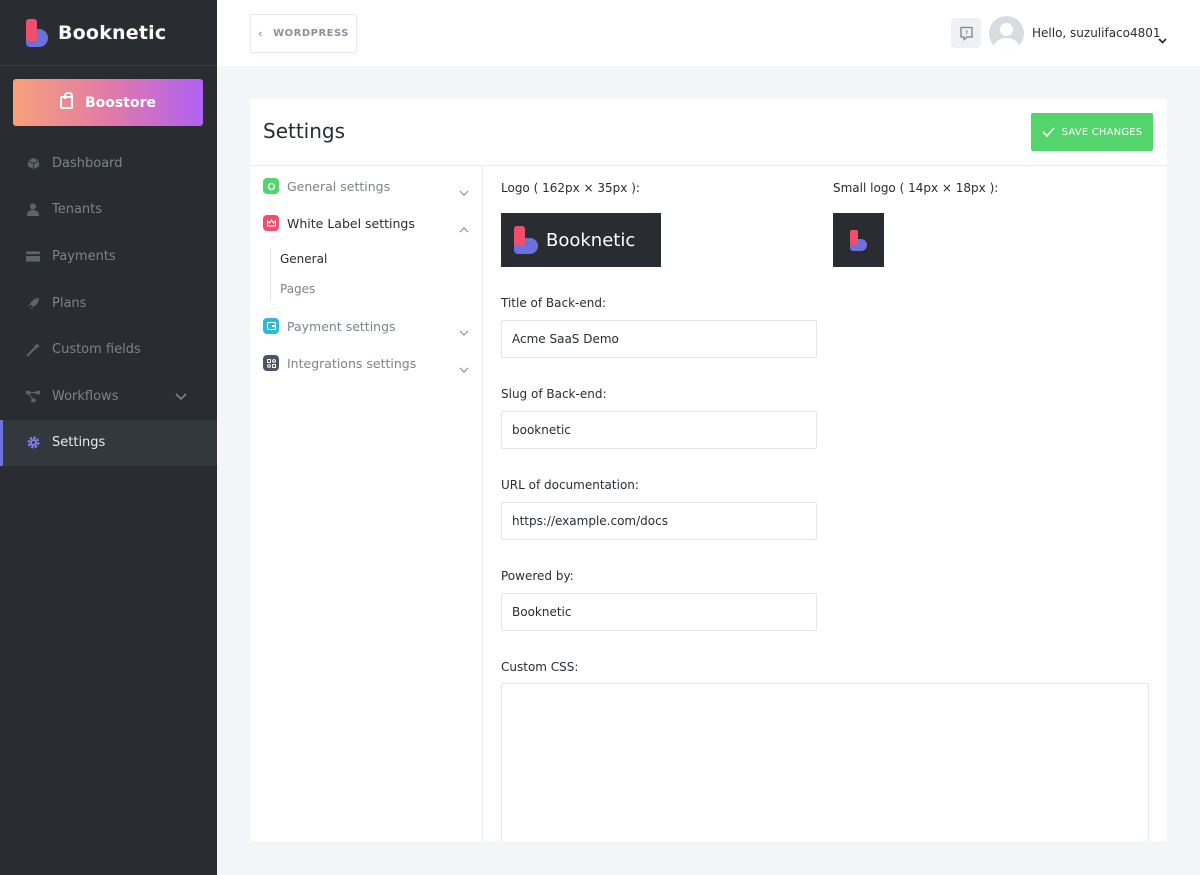  What do you see at coordinates (659, 339) in the screenshot?
I see `backend-title-input` at bounding box center [659, 339].